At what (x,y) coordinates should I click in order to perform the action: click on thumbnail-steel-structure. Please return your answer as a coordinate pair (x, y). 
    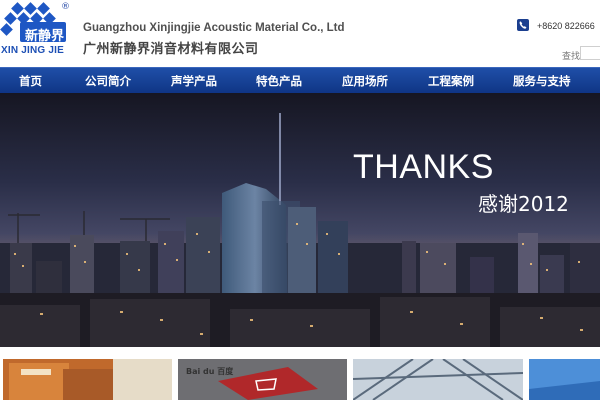
    Looking at the image, I should click on (438, 379).